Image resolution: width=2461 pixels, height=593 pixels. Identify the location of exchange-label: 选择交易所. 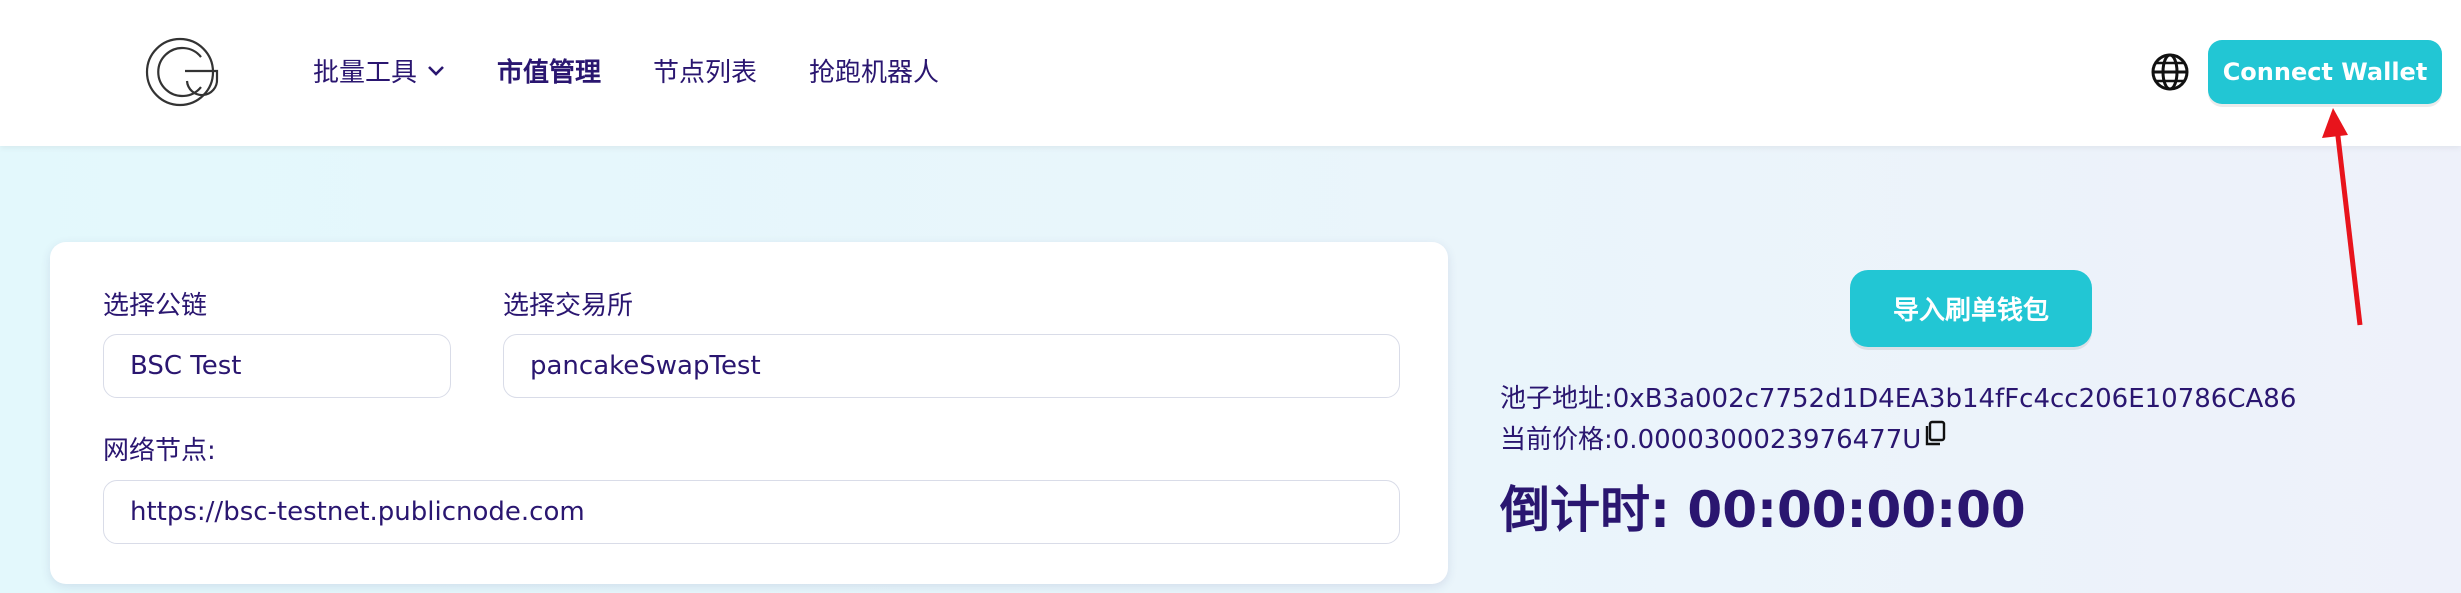
(568, 306).